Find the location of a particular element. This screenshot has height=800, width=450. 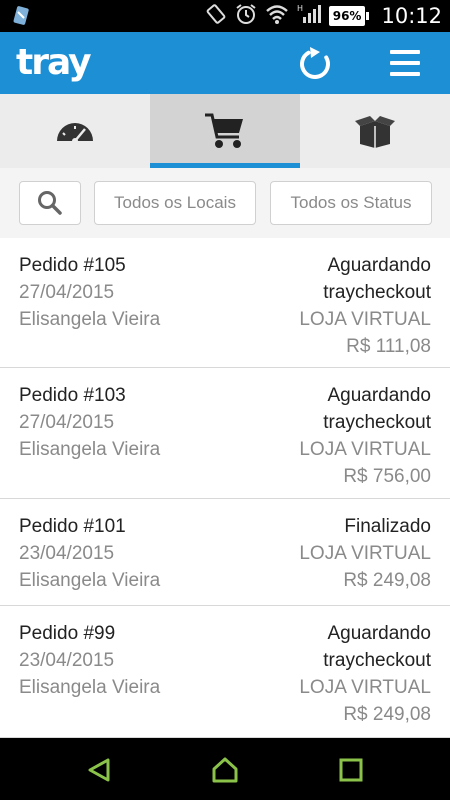

tab-dashboard is located at coordinates (75, 131).